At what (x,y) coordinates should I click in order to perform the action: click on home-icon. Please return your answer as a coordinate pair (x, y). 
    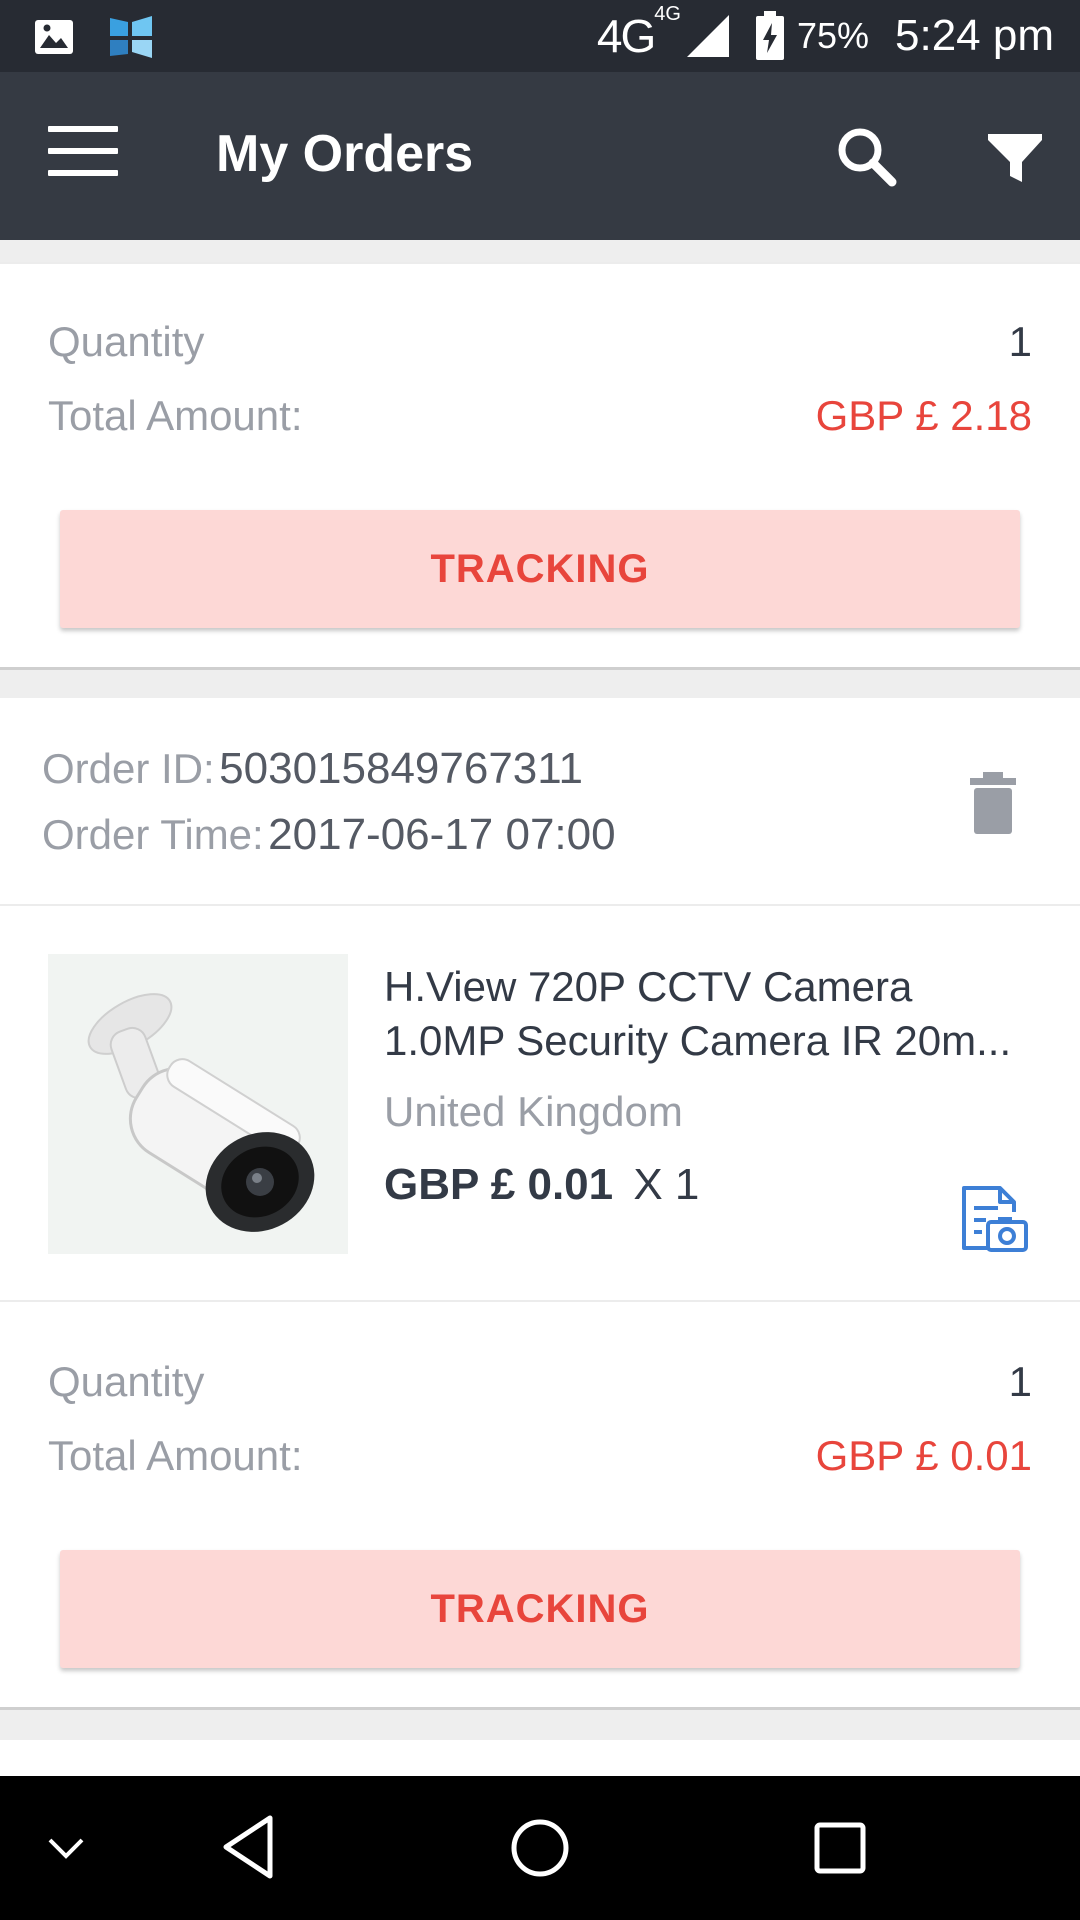
    Looking at the image, I should click on (540, 1848).